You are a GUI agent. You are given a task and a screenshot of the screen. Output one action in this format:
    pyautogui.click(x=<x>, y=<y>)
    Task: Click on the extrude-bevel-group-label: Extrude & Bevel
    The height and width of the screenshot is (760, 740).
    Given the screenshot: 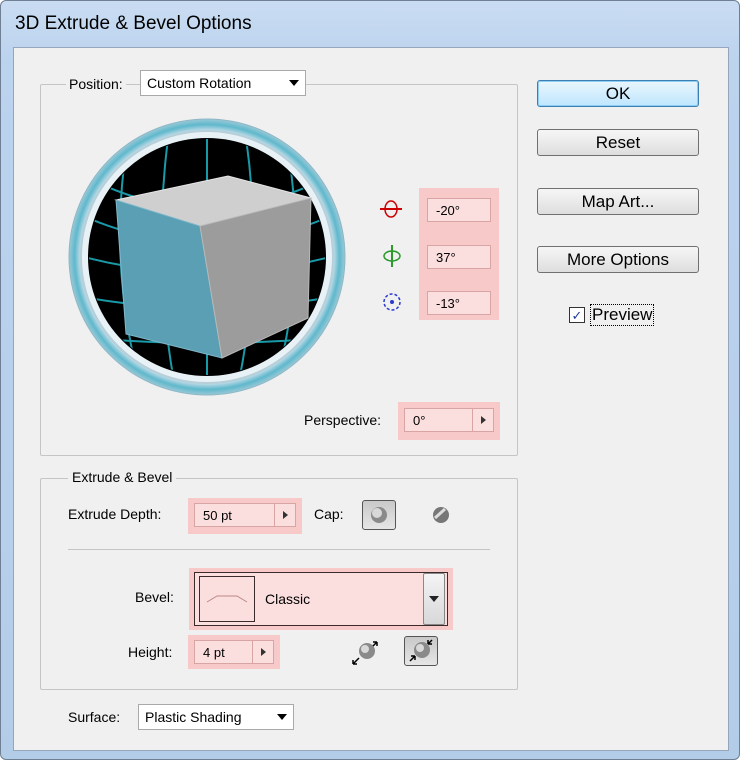 What is the action you would take?
    pyautogui.click(x=122, y=477)
    